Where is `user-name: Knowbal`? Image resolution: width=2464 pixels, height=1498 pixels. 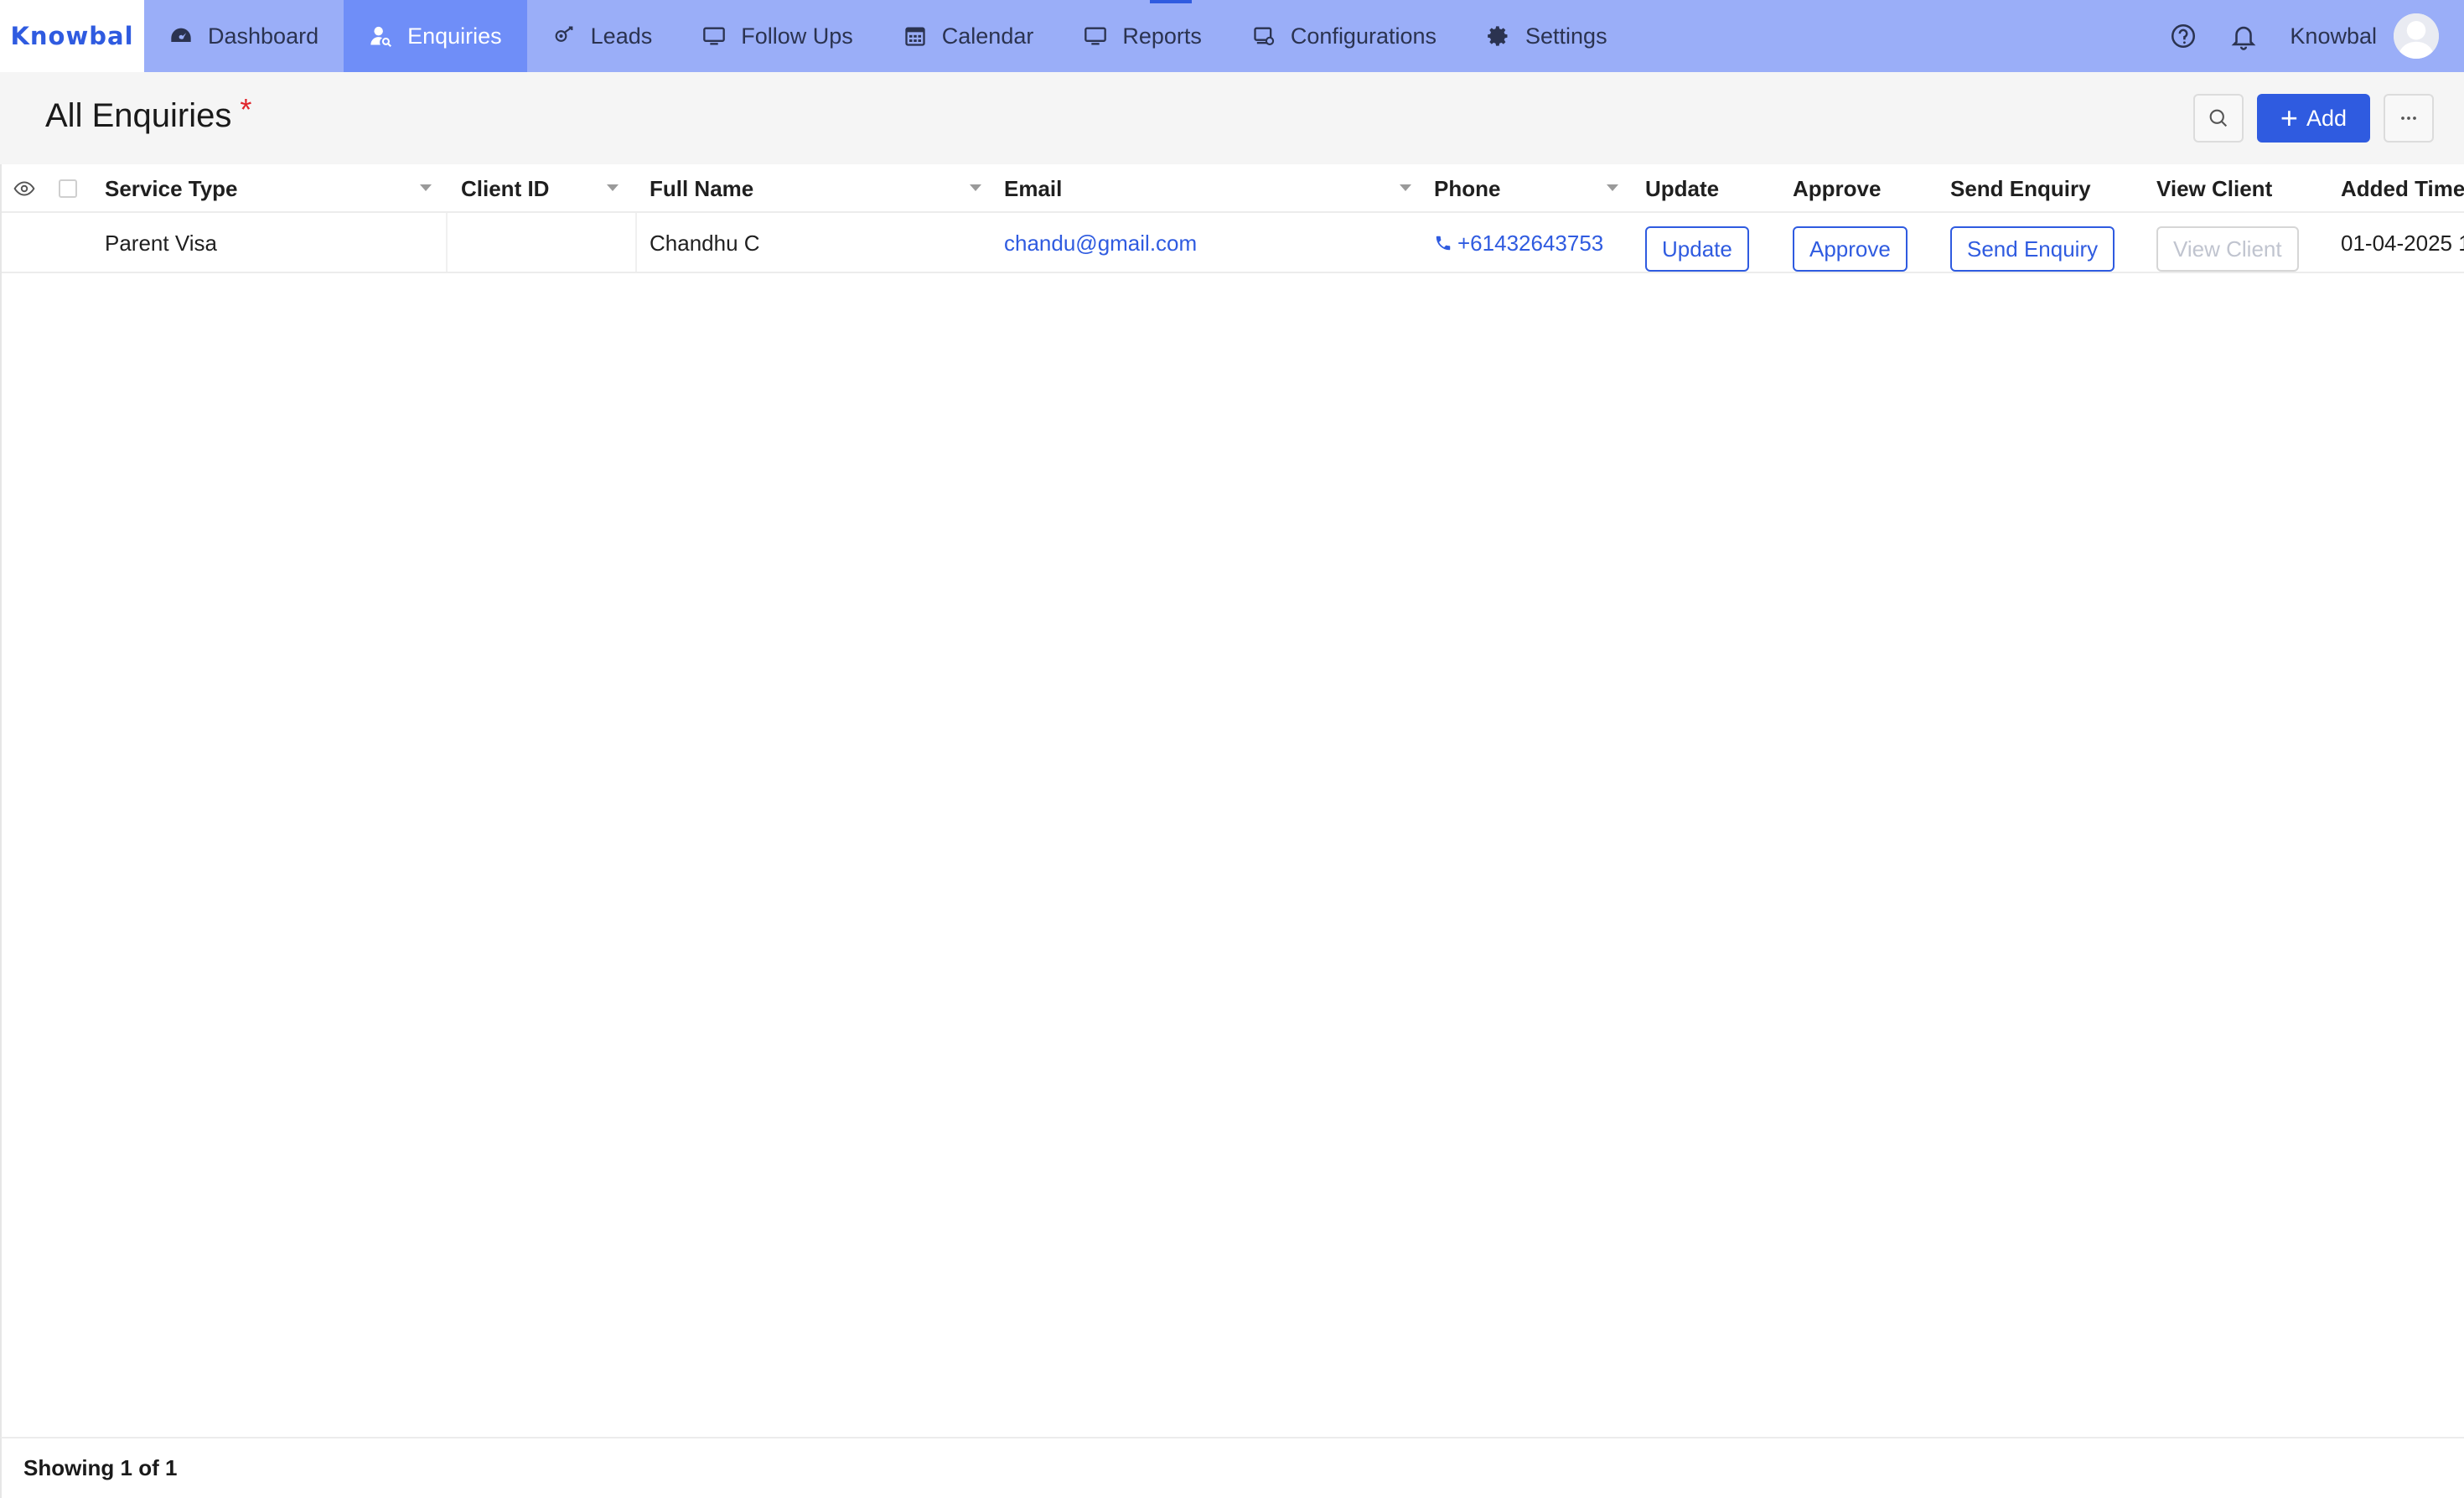
user-name: Knowbal is located at coordinates (2333, 36).